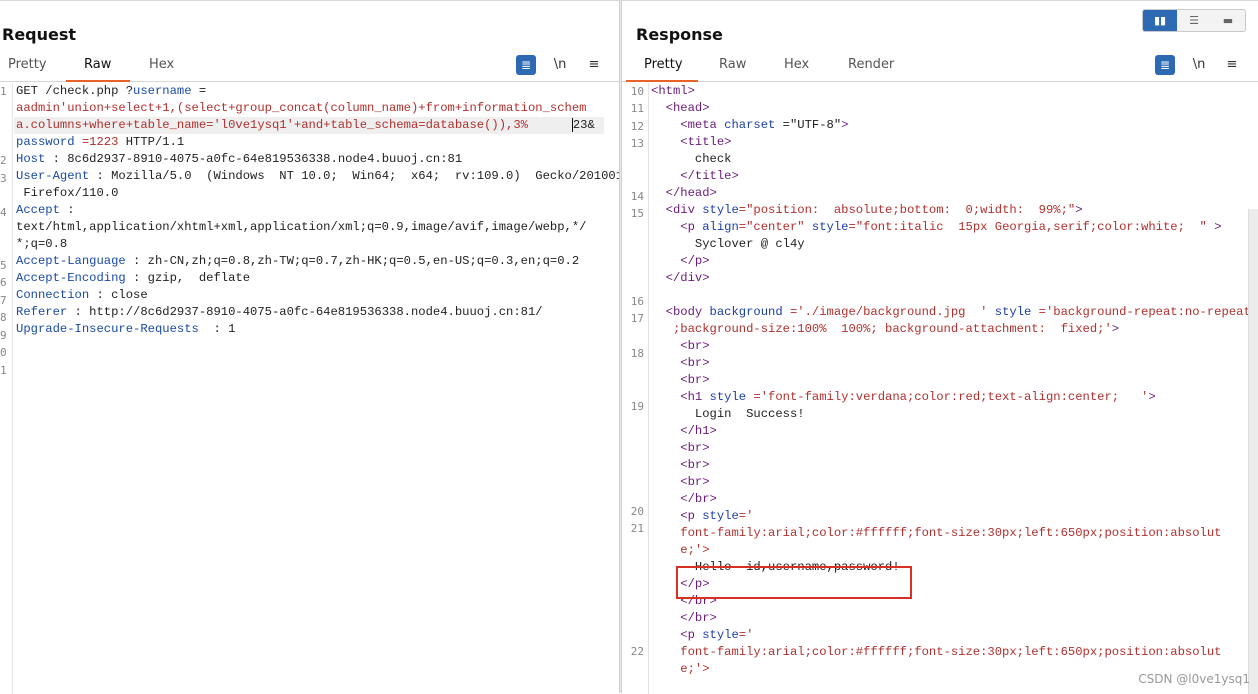 This screenshot has width=1258, height=694. What do you see at coordinates (637, 91) in the screenshot?
I see `line-number: 10` at bounding box center [637, 91].